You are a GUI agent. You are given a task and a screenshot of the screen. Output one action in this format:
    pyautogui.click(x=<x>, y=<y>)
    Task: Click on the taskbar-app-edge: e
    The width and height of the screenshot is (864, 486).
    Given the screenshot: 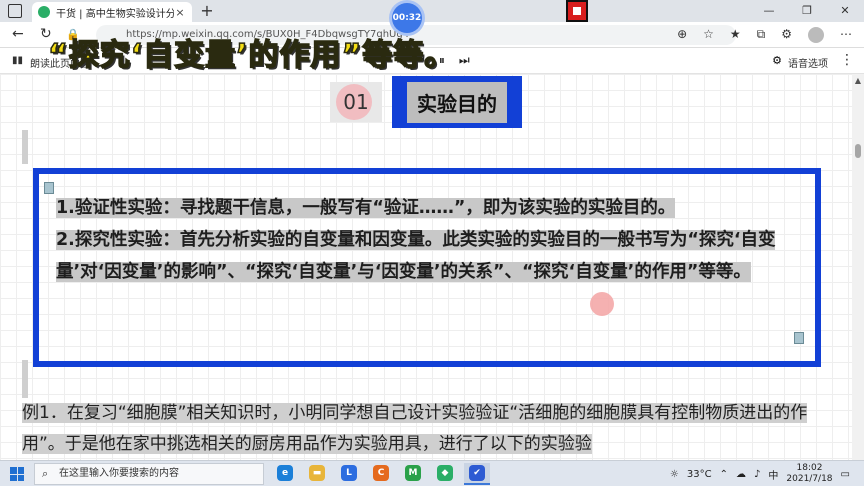 What is the action you would take?
    pyautogui.click(x=285, y=474)
    